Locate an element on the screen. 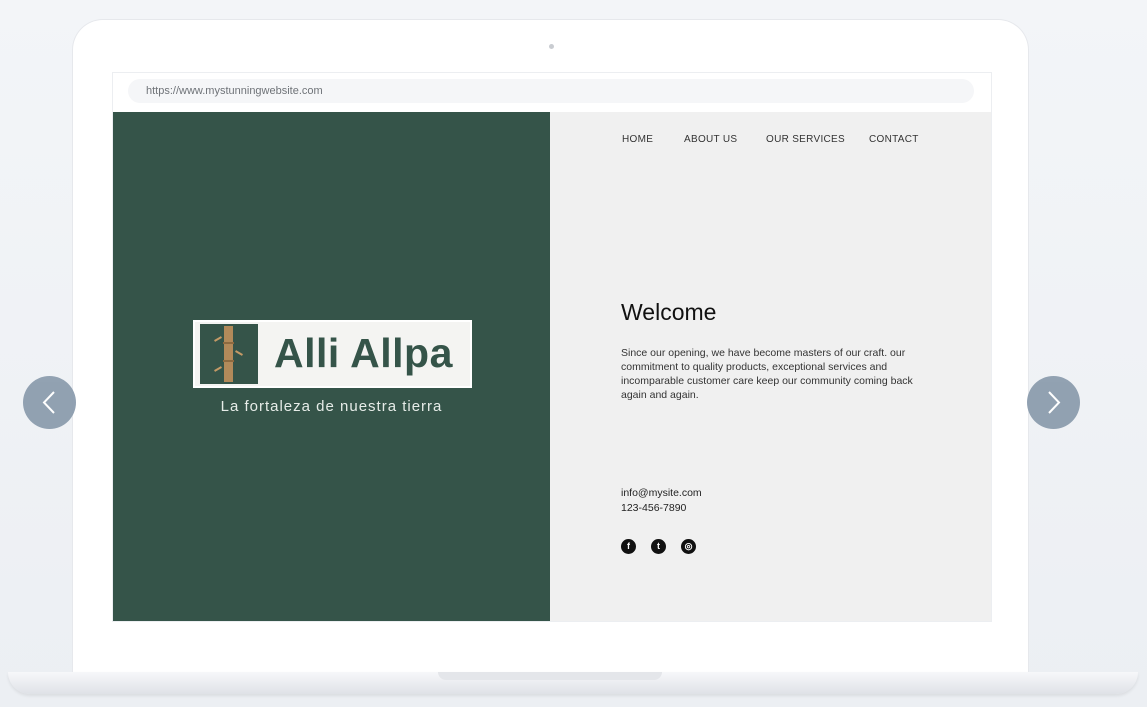 This screenshot has width=1147, height=707. tagline: La fortaleza de nuestra tierra is located at coordinates (331, 406).